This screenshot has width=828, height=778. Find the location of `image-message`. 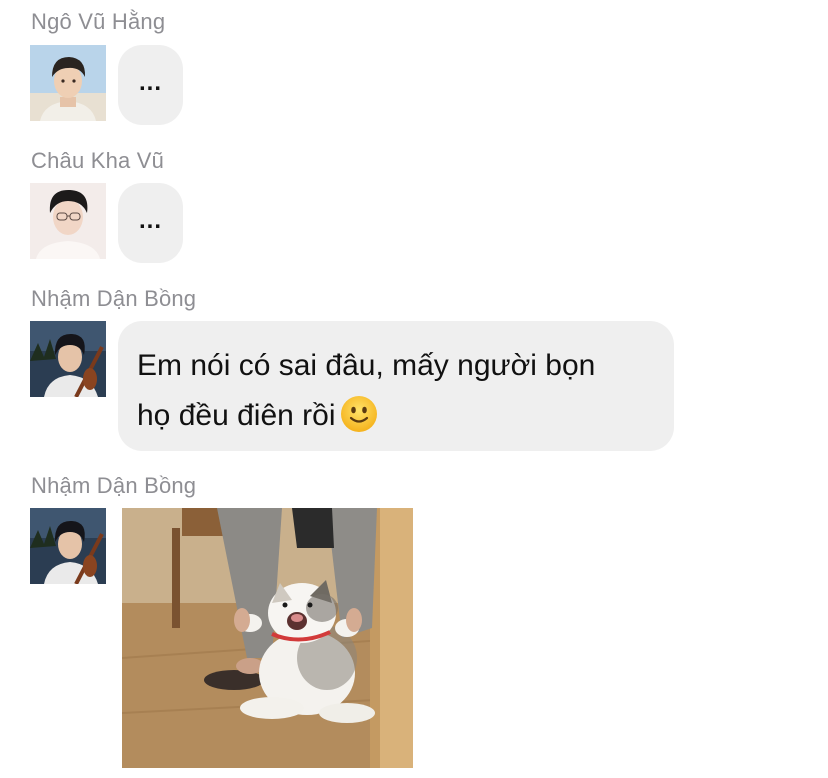

image-message is located at coordinates (267, 638).